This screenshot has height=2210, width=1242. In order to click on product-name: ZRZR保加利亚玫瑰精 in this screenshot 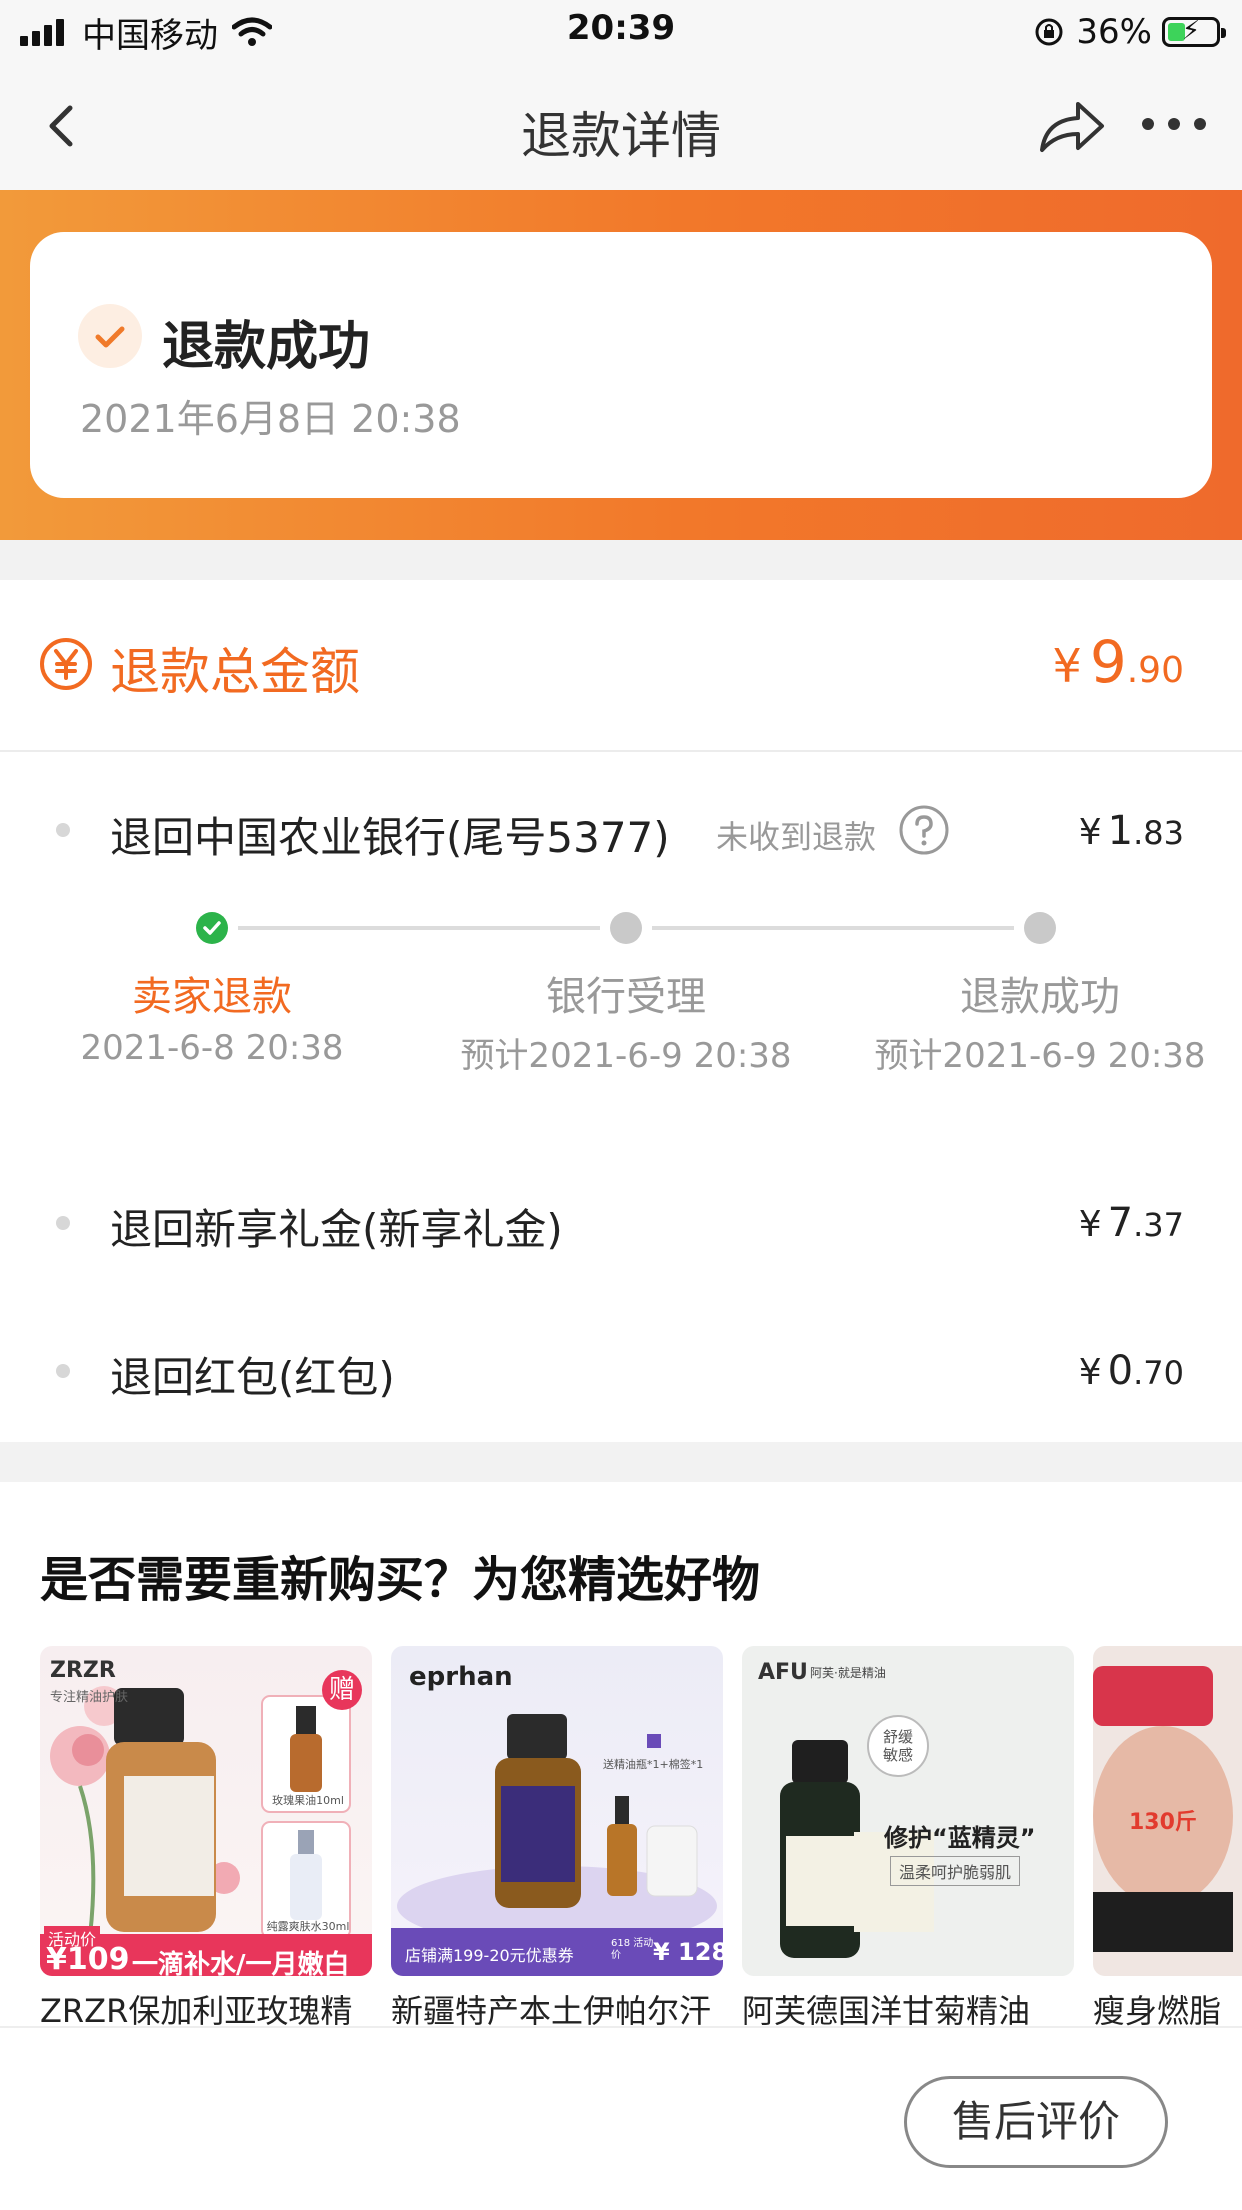, I will do `click(206, 2006)`.